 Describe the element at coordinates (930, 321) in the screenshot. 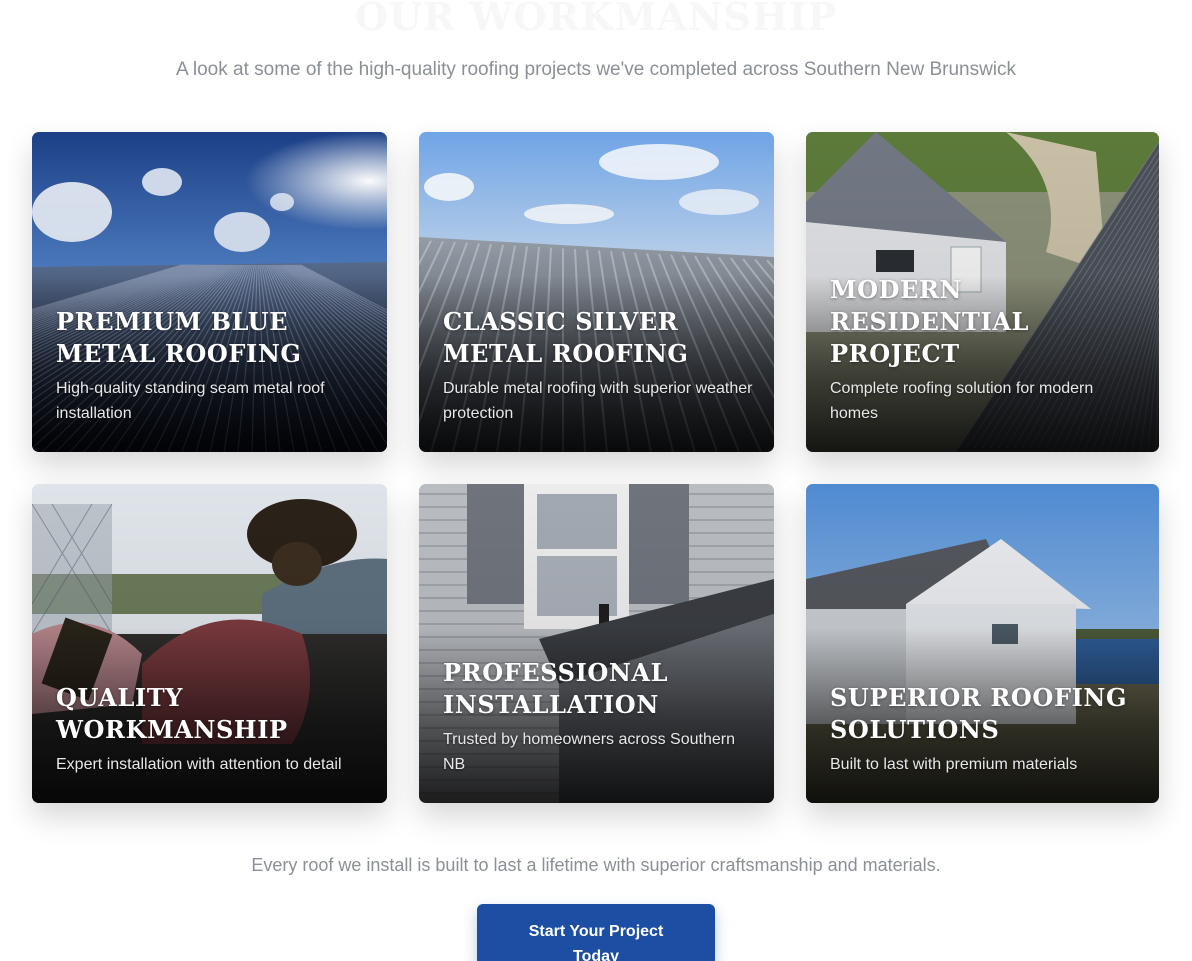

I see `project-title: Modern Residential Project` at that location.